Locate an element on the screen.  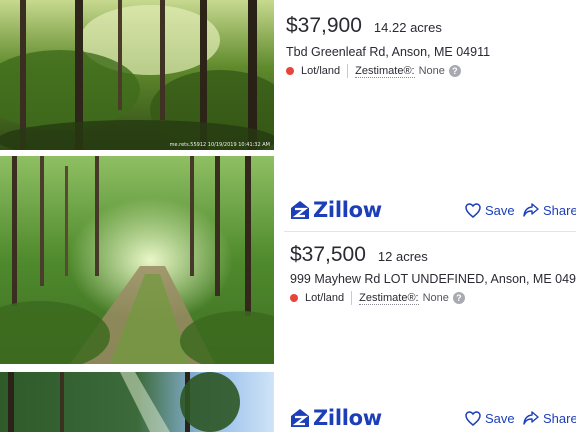
photo-stamp: me.rets.55912 10/19/2019 10:41:32 AM is located at coordinates (219, 145).